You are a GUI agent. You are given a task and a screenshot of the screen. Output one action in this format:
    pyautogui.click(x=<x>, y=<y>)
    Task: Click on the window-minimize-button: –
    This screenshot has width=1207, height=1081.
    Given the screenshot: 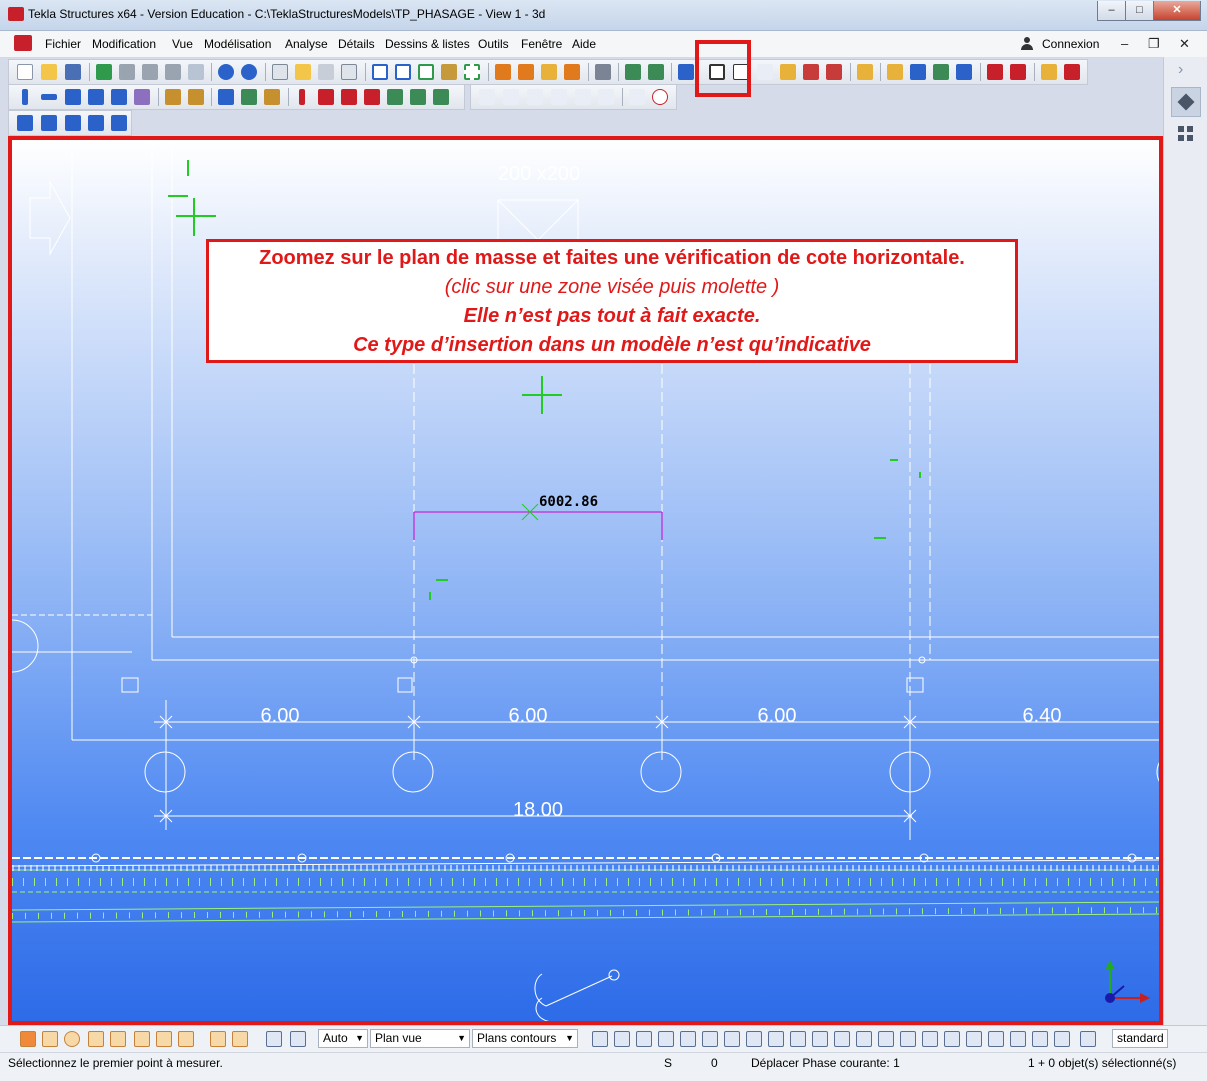 What is the action you would take?
    pyautogui.click(x=1111, y=11)
    